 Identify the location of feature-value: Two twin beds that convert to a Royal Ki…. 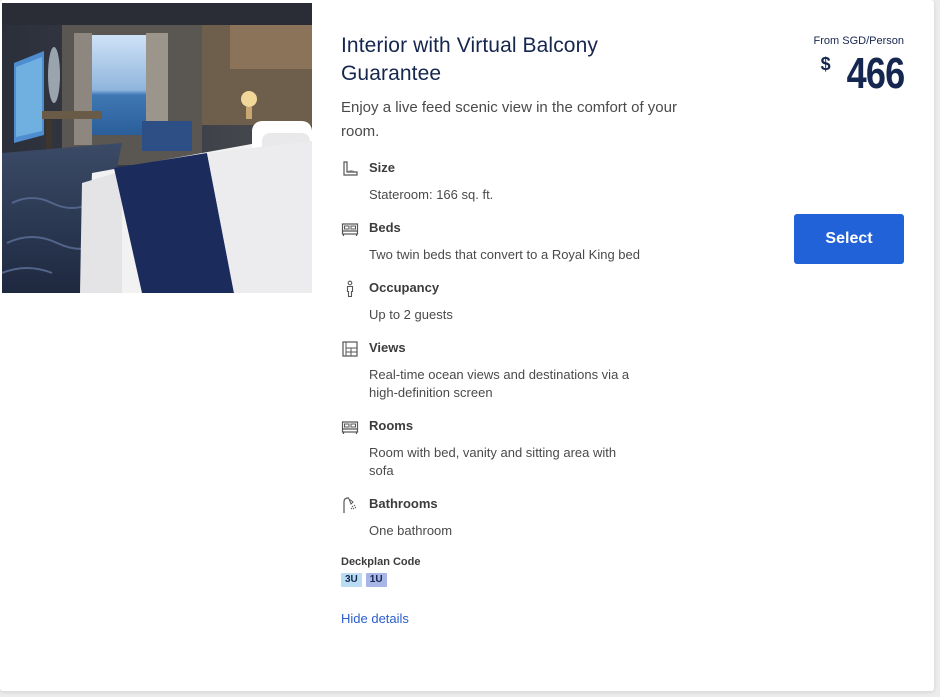
(504, 254).